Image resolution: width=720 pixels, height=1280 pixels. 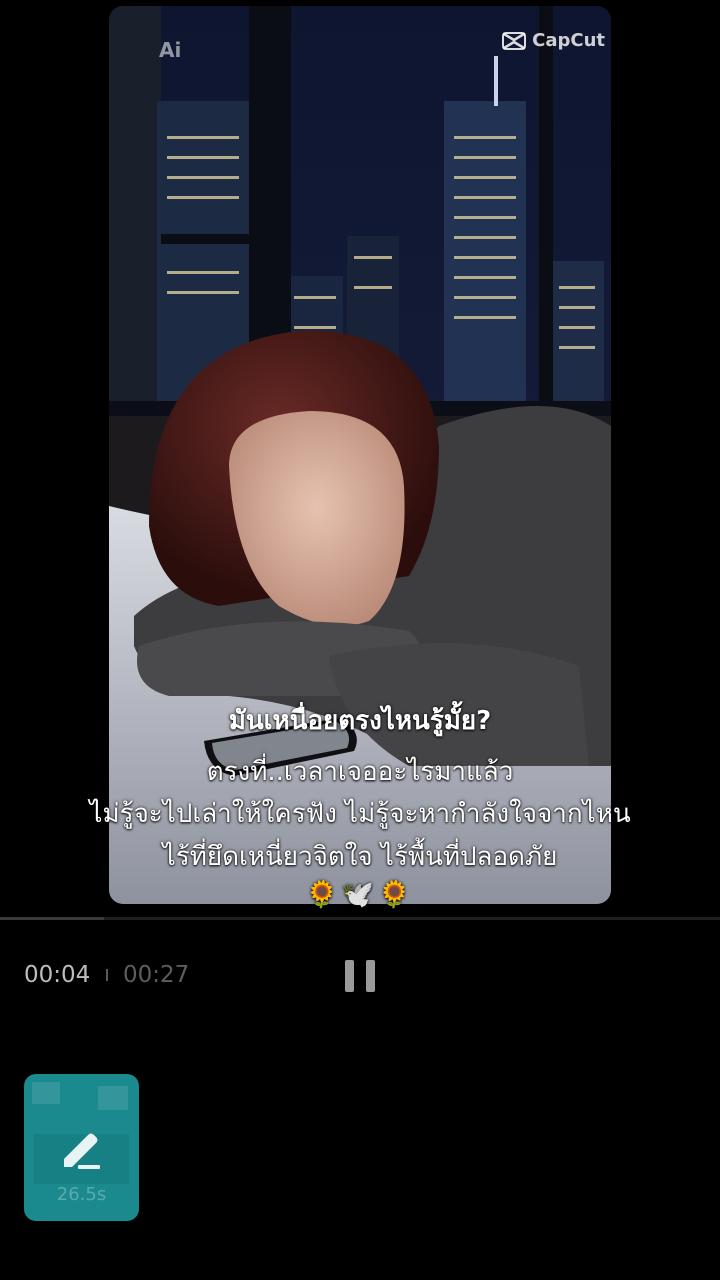 What do you see at coordinates (82, 1151) in the screenshot?
I see `pencil-icon` at bounding box center [82, 1151].